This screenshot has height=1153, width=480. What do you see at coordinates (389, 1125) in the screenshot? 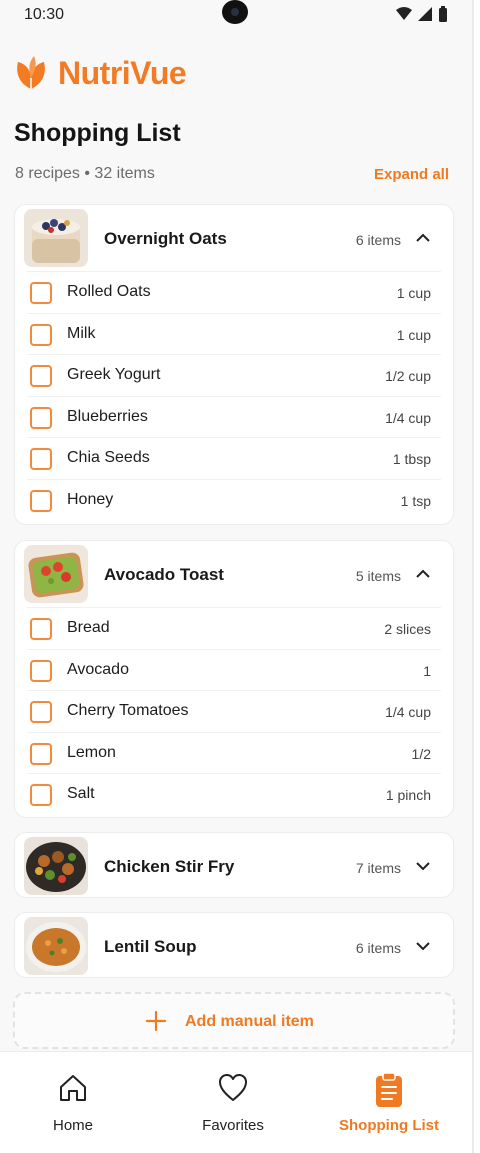
I see `nav-shopping-list-label: Shopping List` at bounding box center [389, 1125].